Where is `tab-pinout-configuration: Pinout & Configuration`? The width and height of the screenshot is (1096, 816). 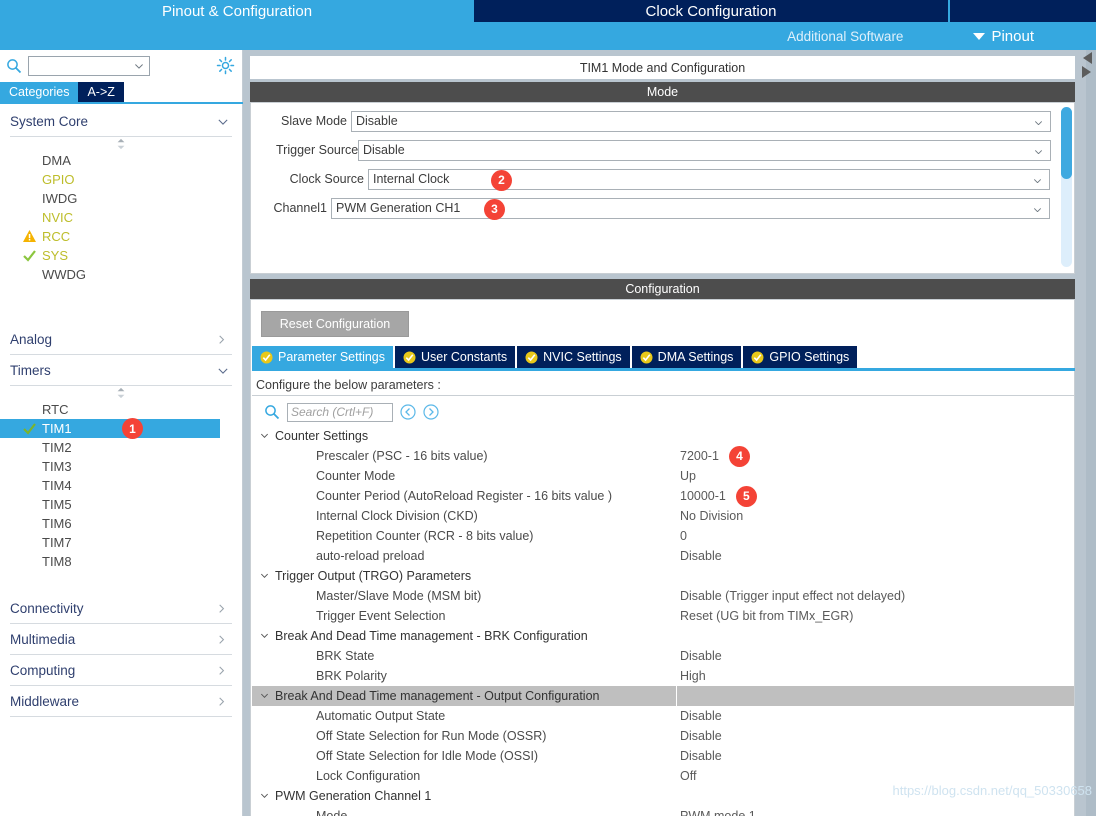
tab-pinout-configuration: Pinout & Configuration is located at coordinates (237, 11).